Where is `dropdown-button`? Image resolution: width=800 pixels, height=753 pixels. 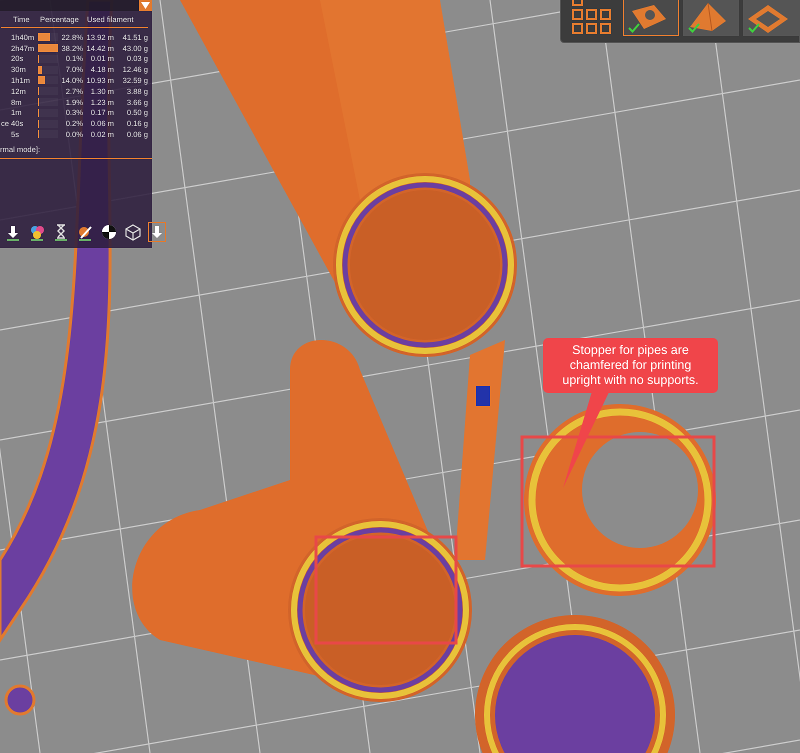
dropdown-button is located at coordinates (145, 5).